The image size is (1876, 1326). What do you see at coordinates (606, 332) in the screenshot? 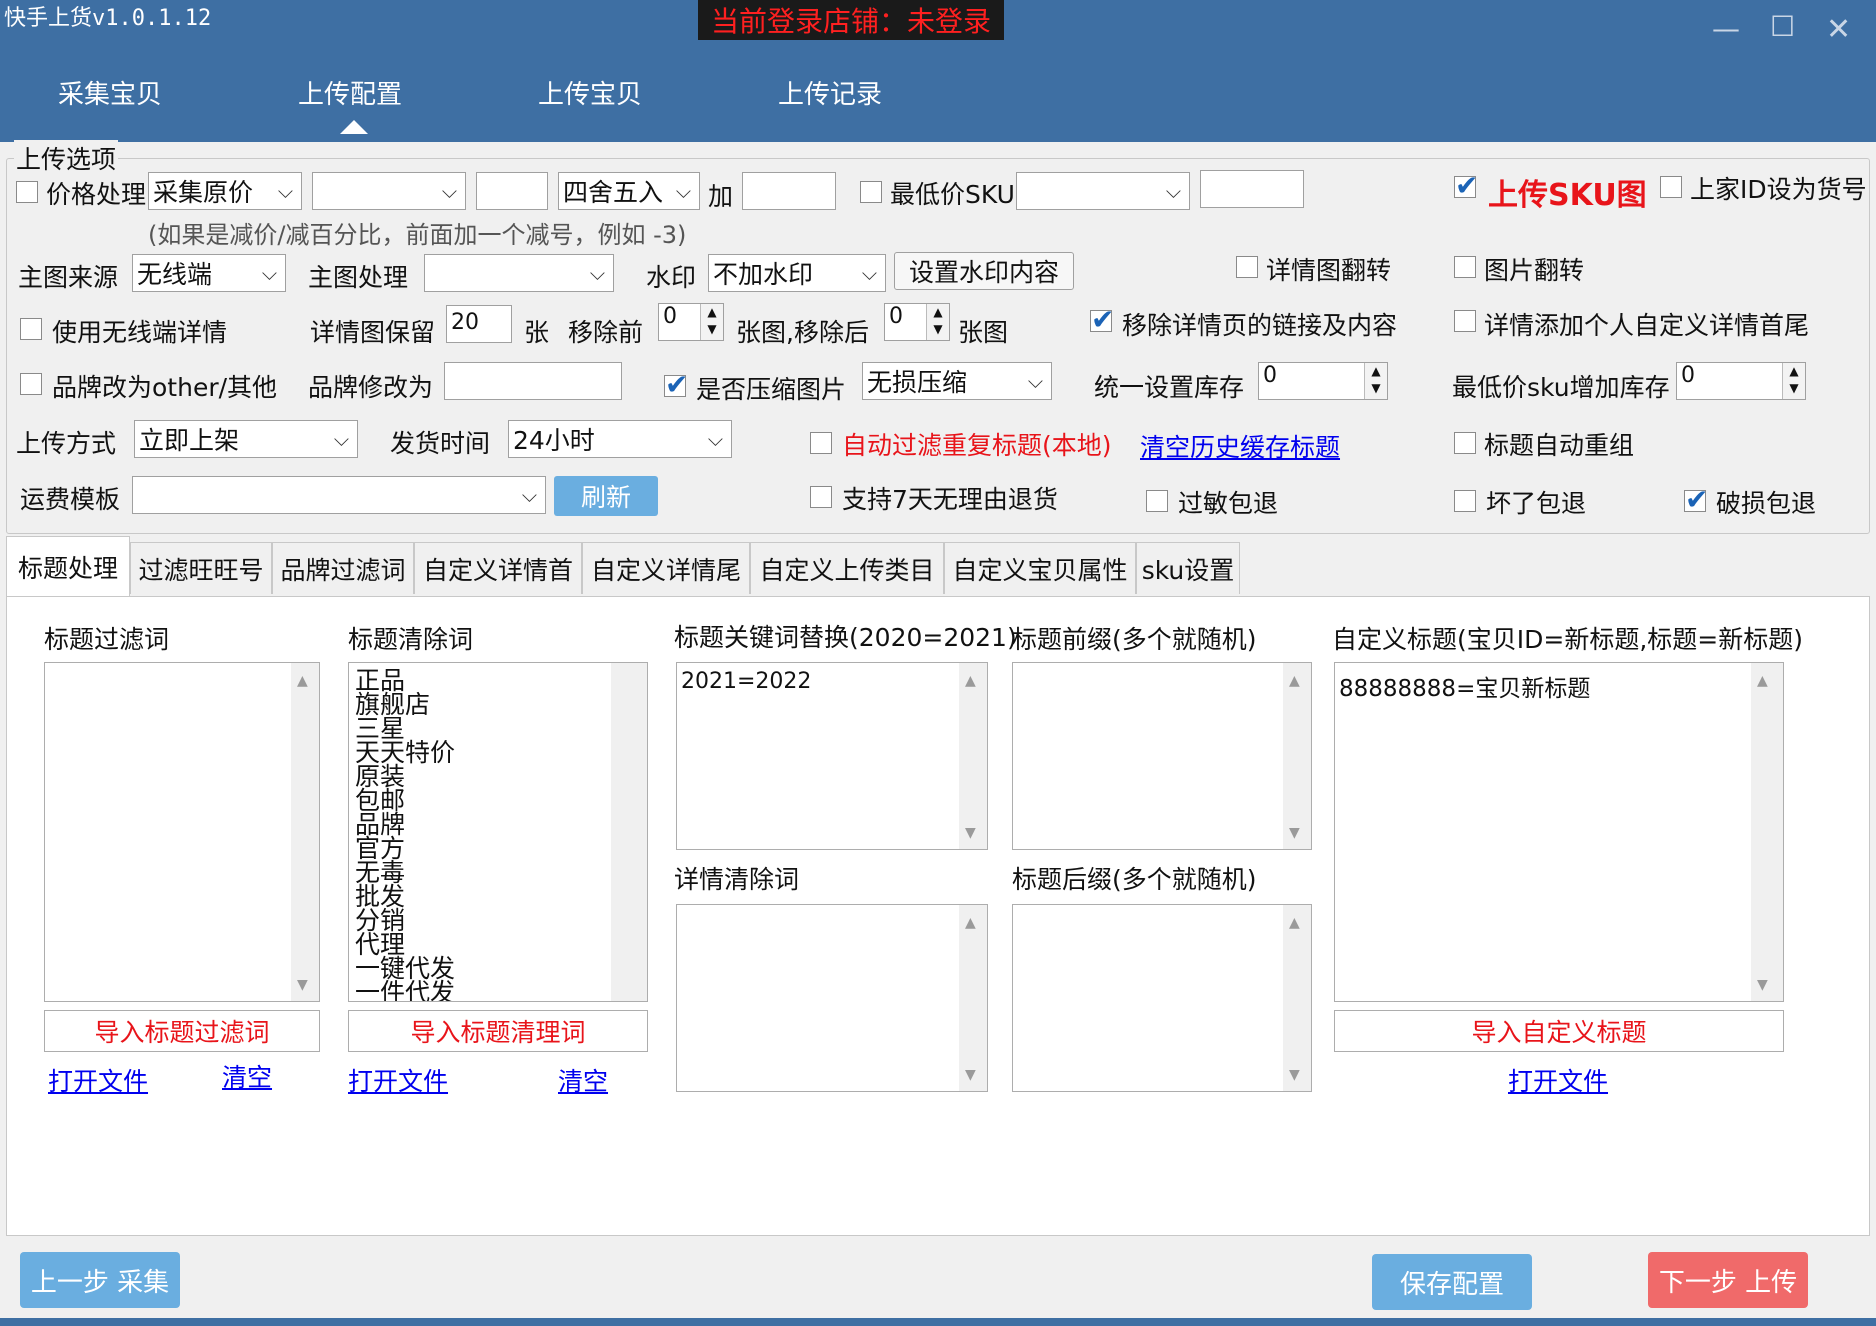
I see `remove-before-label: 移除前` at bounding box center [606, 332].